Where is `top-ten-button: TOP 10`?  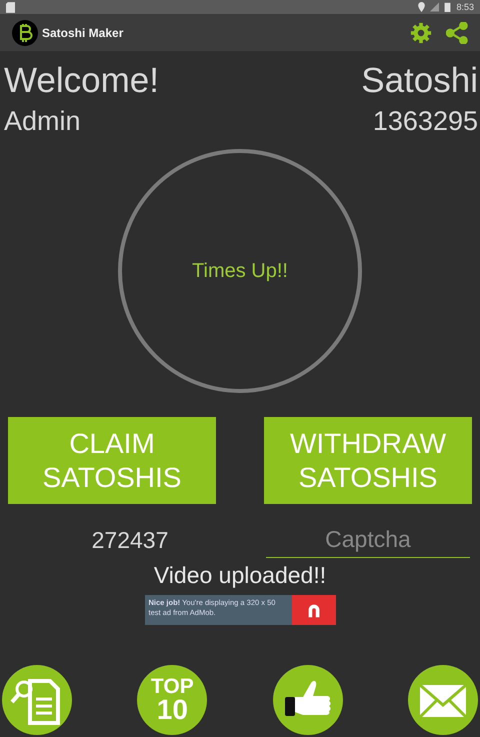
top-ten-button: TOP 10 is located at coordinates (172, 700).